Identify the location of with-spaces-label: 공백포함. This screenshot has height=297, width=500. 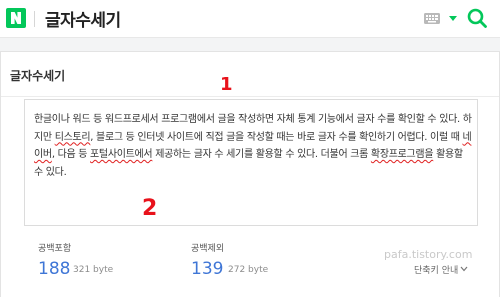
(55, 249).